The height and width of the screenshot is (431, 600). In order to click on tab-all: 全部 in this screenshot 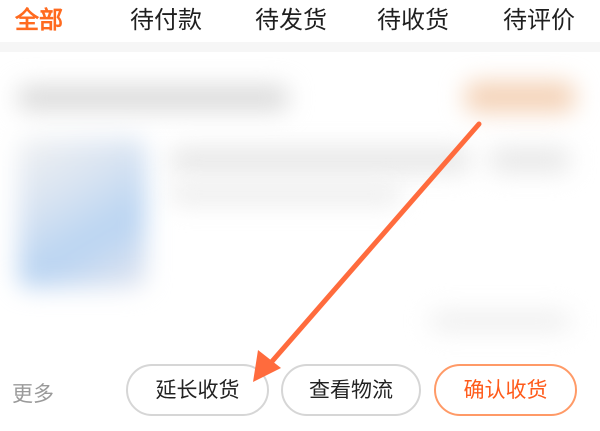, I will do `click(39, 20)`.